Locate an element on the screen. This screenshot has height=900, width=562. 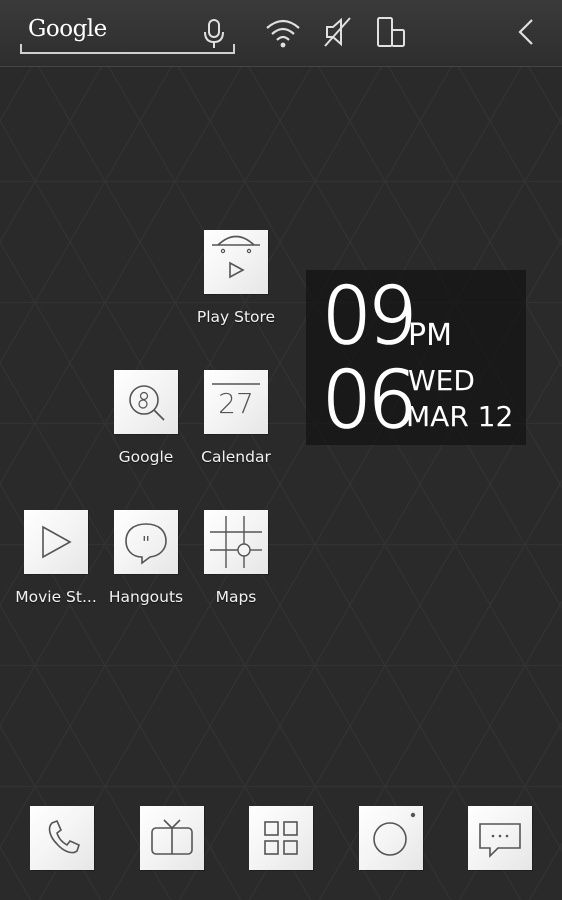
clock-weekday: WED is located at coordinates (441, 380).